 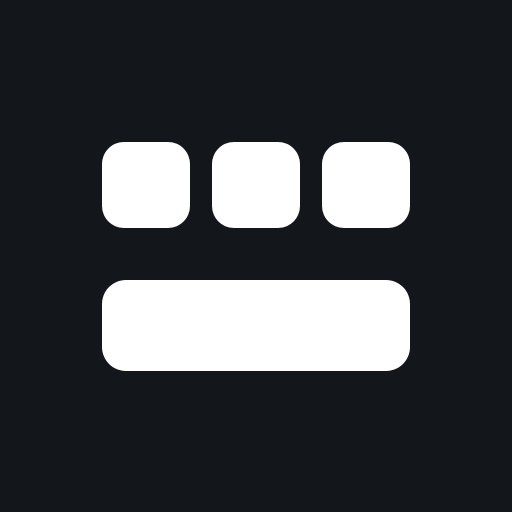 I want to click on space-bar-key, so click(x=256, y=325).